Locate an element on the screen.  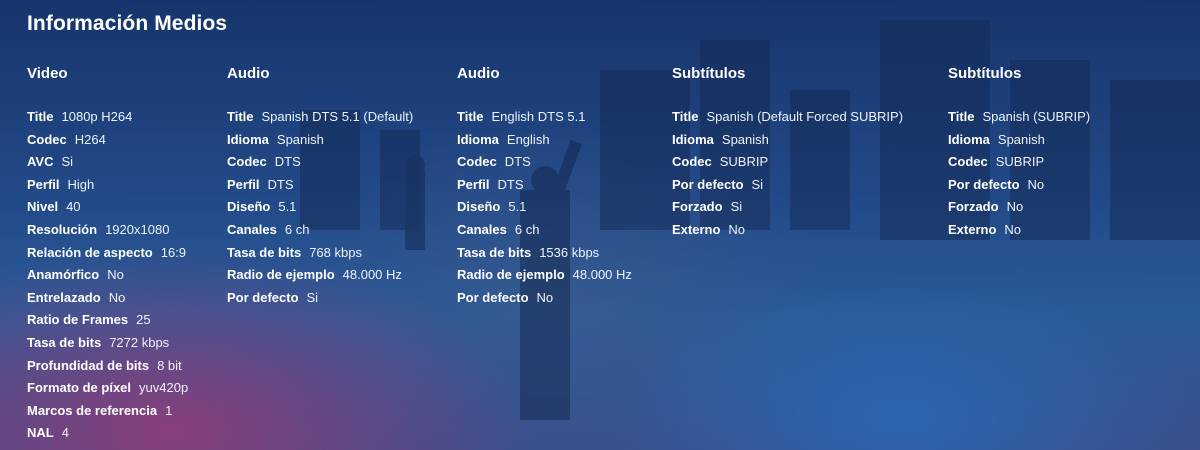
property-key: NAL is located at coordinates (40, 433).